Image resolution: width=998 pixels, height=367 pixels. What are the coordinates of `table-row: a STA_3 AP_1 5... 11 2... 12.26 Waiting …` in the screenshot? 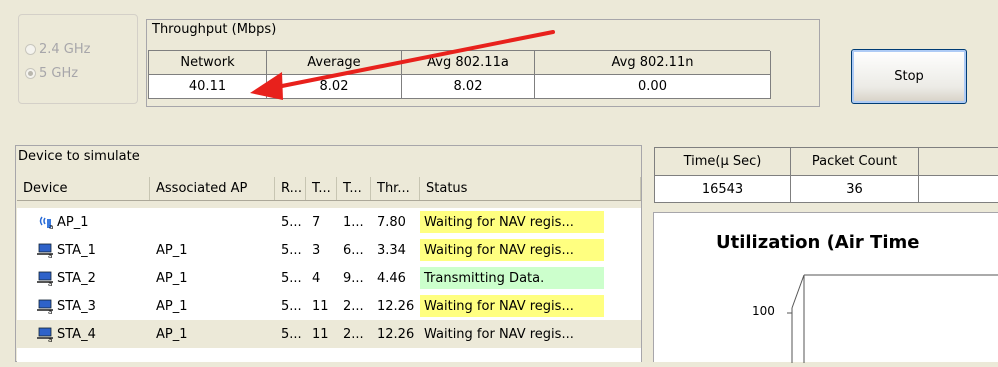 It's located at (329, 306).